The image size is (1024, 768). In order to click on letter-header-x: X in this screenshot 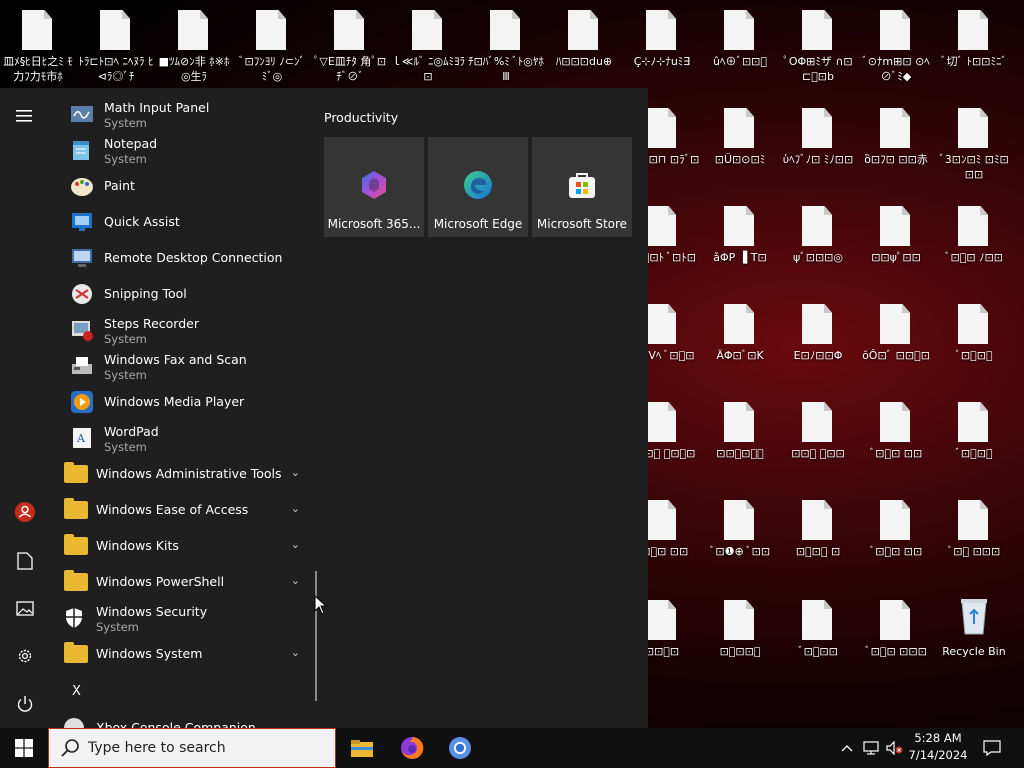, I will do `click(76, 691)`.